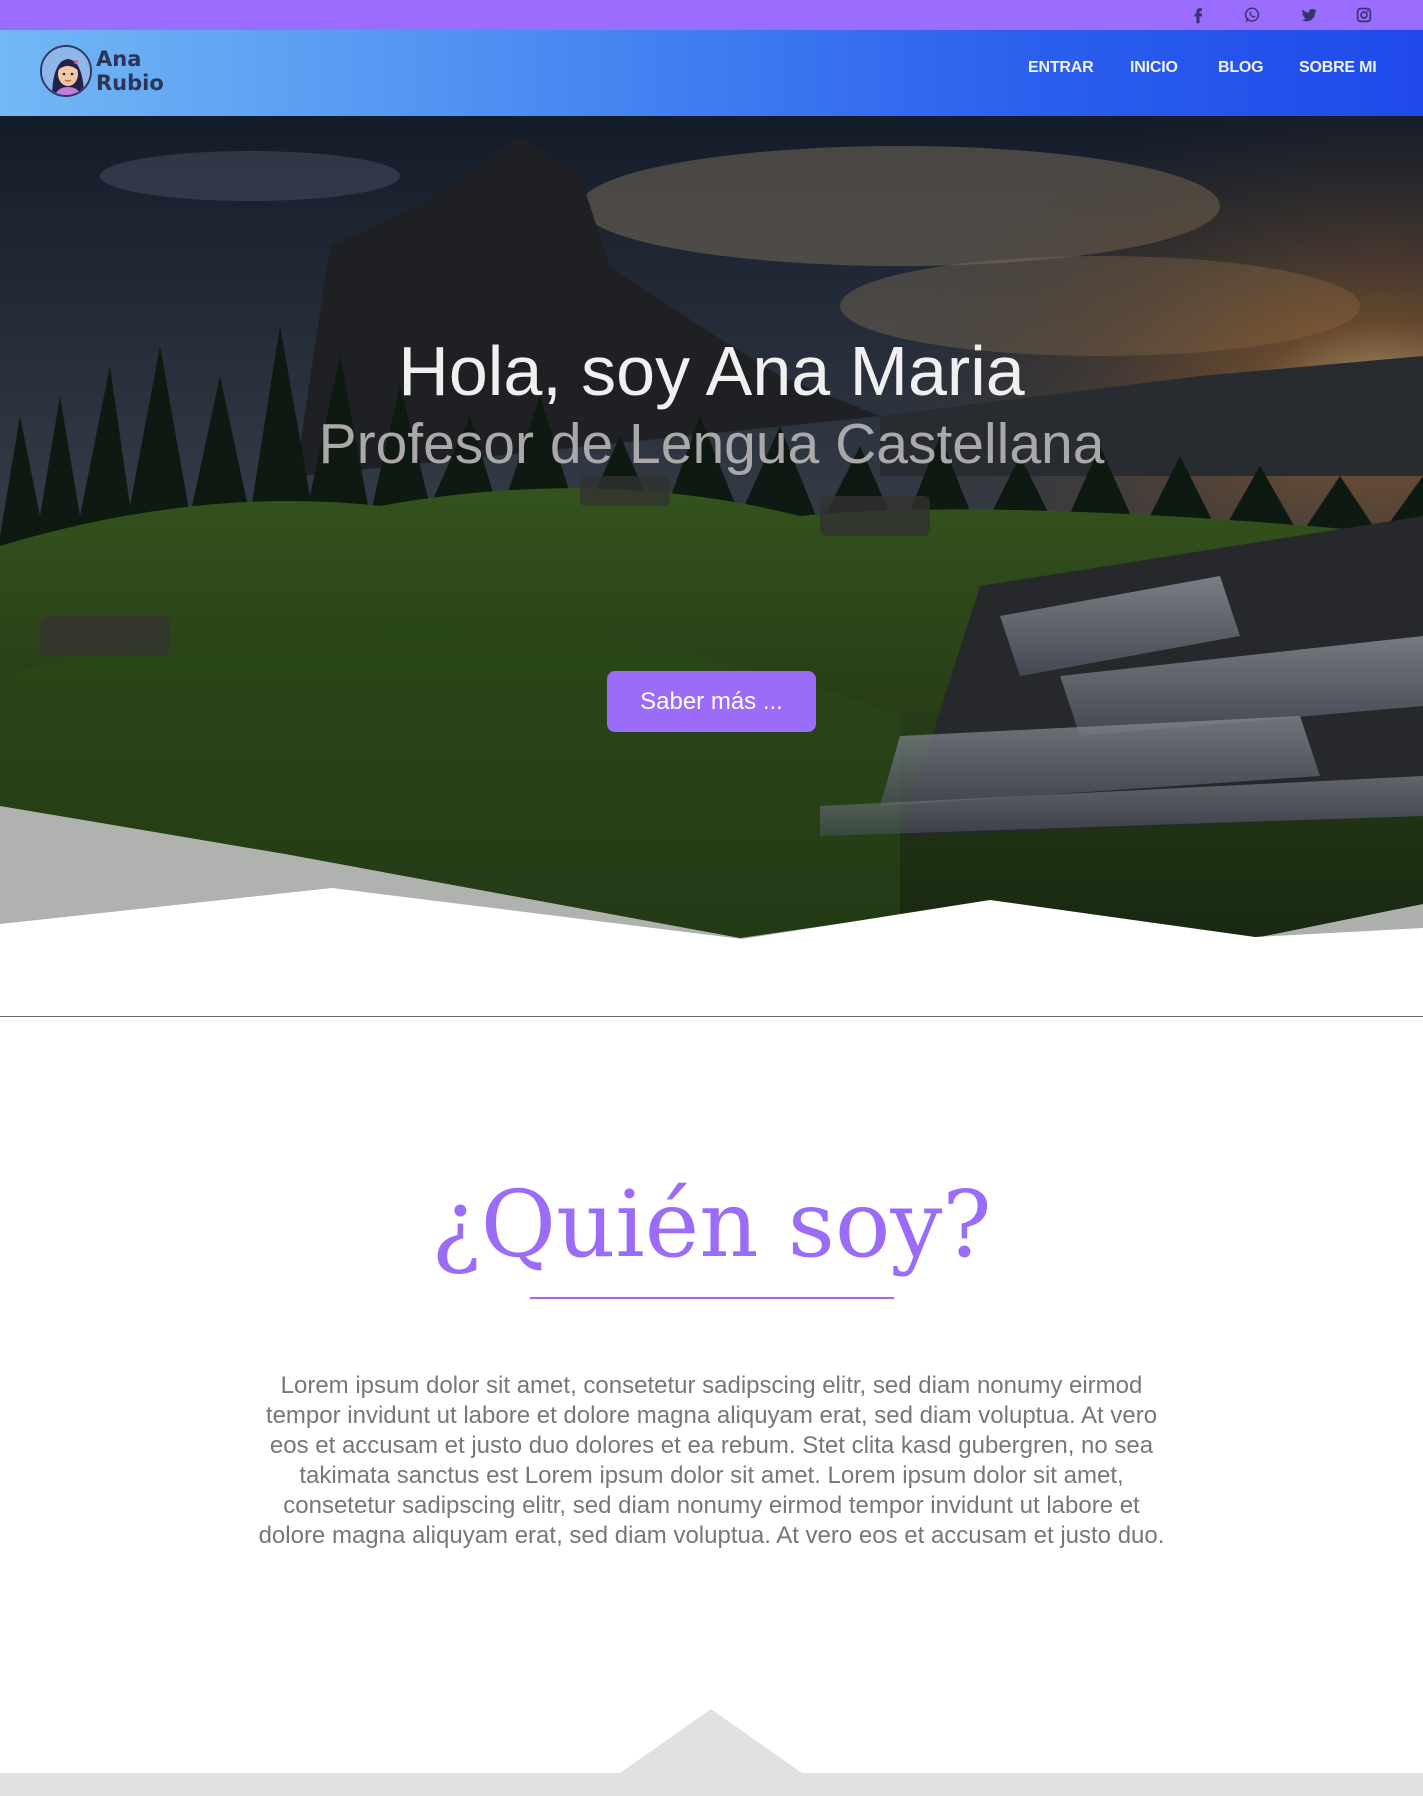 The width and height of the screenshot is (1423, 1796). I want to click on nav-inicio: INICIO, so click(1154, 68).